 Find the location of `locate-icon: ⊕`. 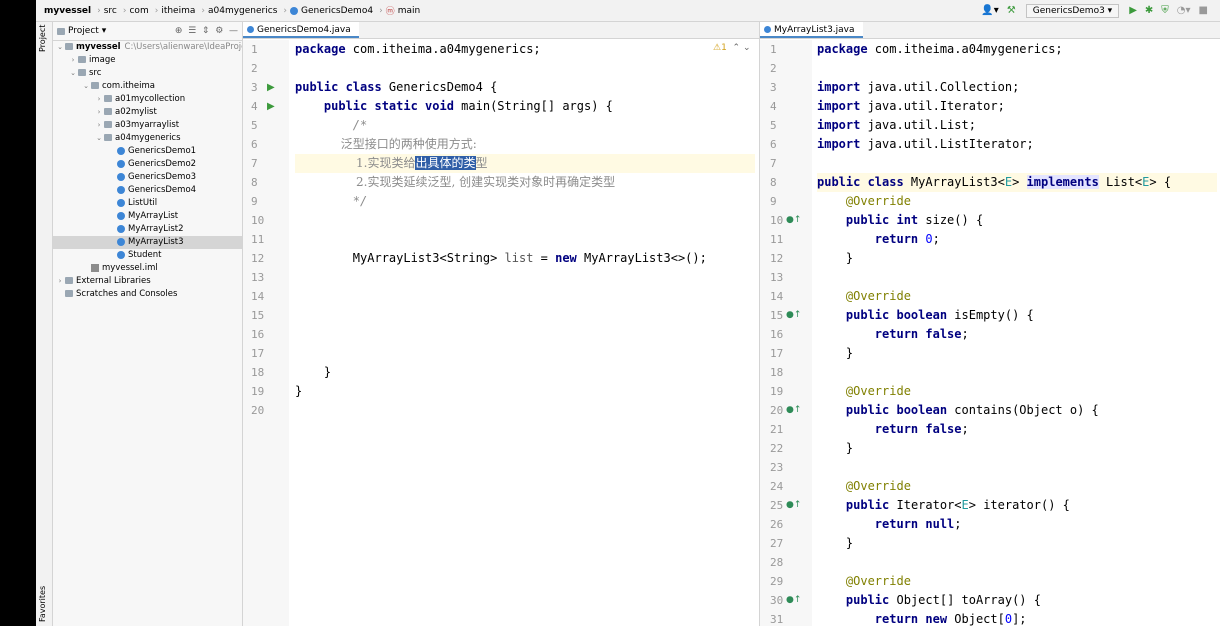

locate-icon: ⊕ is located at coordinates (179, 31).